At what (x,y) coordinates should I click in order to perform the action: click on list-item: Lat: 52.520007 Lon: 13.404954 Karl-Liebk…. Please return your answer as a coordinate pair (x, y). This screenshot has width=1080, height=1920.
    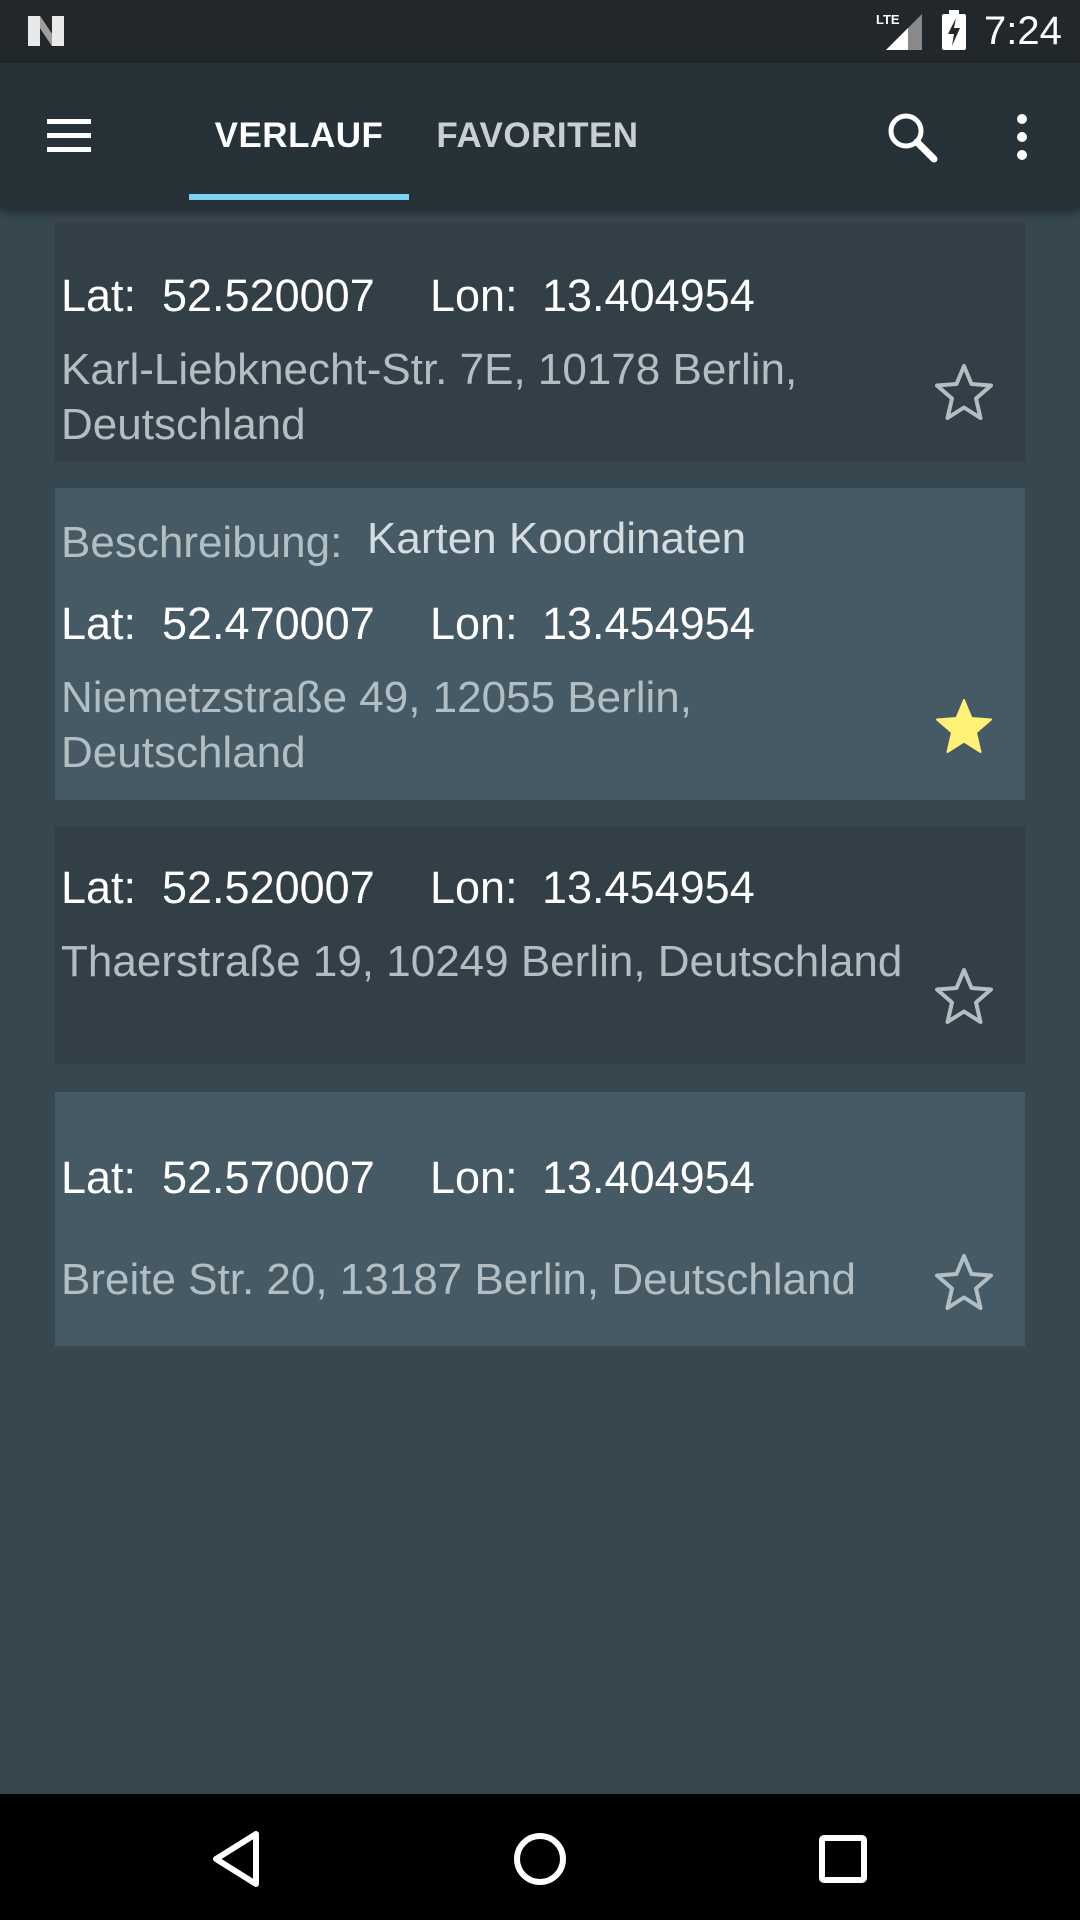
    Looking at the image, I should click on (540, 342).